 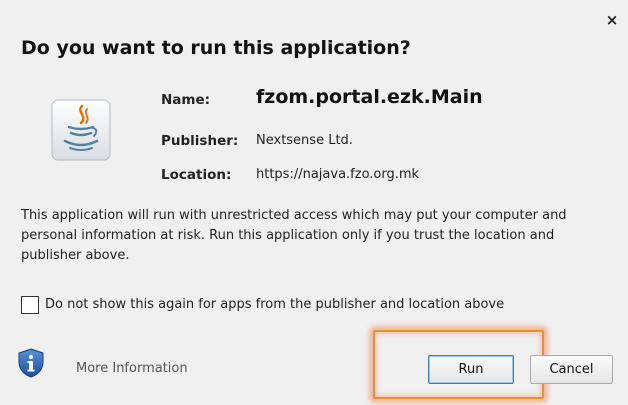 What do you see at coordinates (196, 175) in the screenshot?
I see `location-label: Location:` at bounding box center [196, 175].